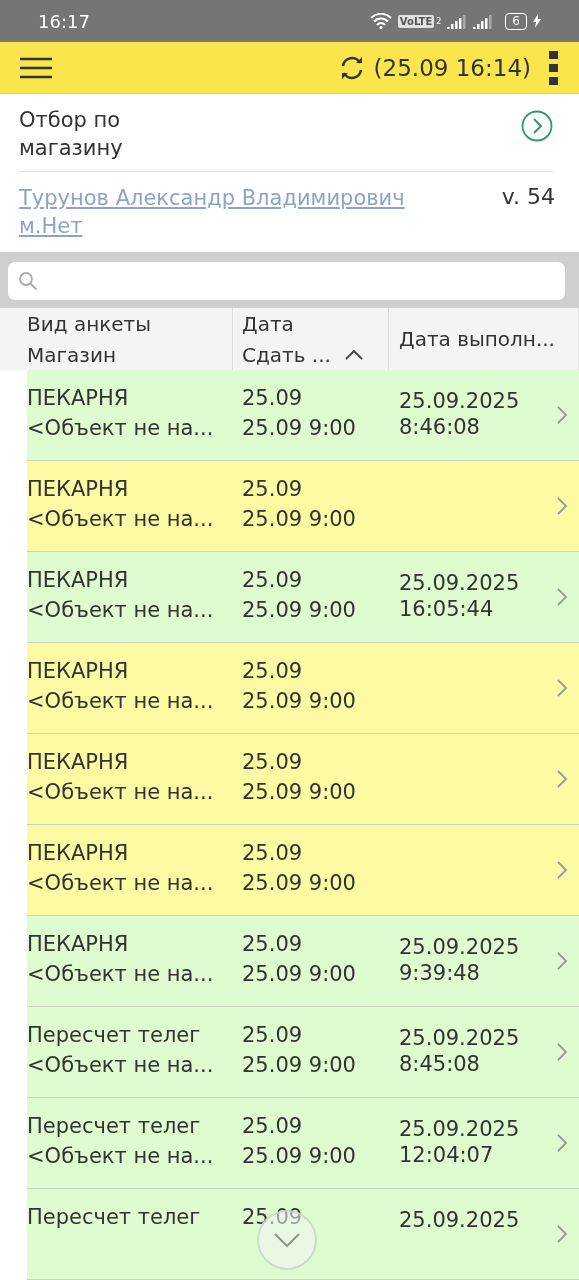  I want to click on column-header: Вид анкеты, so click(129, 323).